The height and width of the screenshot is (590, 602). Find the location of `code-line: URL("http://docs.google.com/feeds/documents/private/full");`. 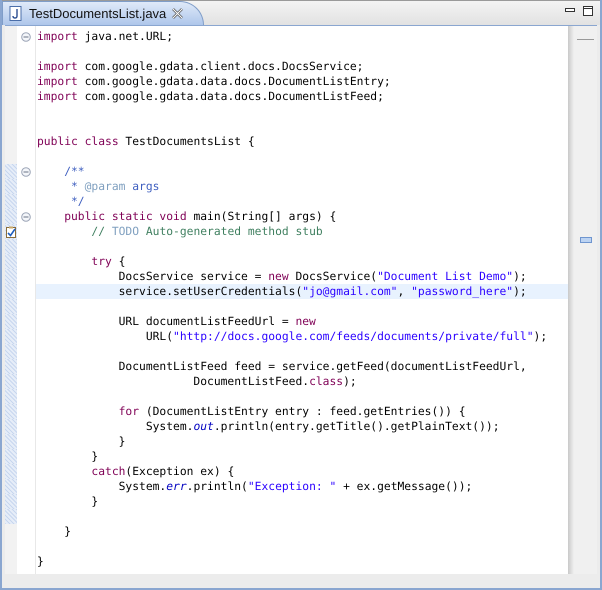

code-line: URL("http://docs.google.com/feeds/documents/private/full"); is located at coordinates (346, 336).